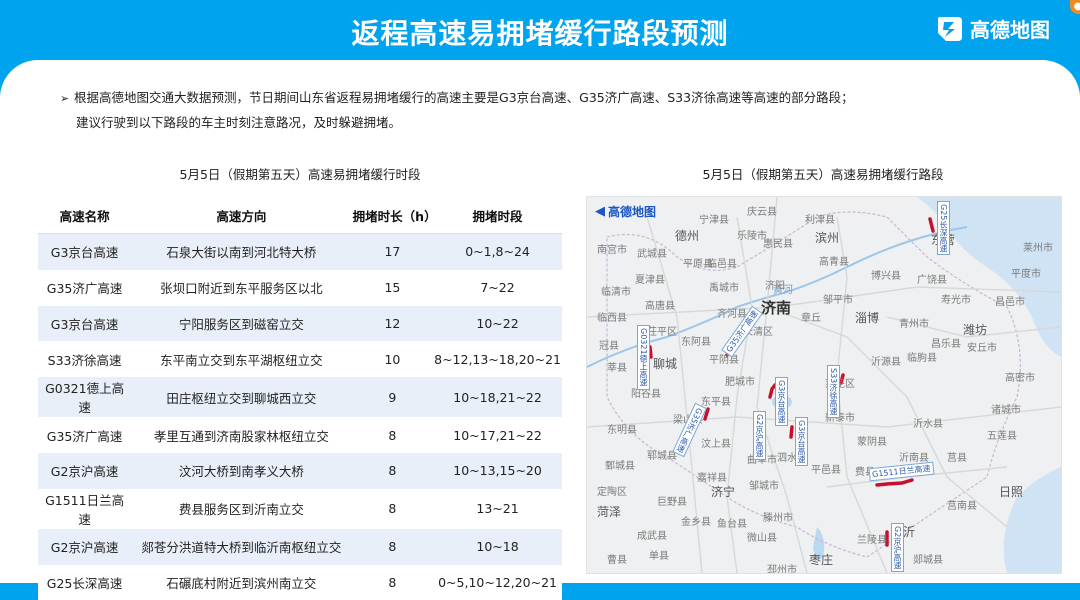  I want to click on city-label-jining: 济宁, so click(723, 492).